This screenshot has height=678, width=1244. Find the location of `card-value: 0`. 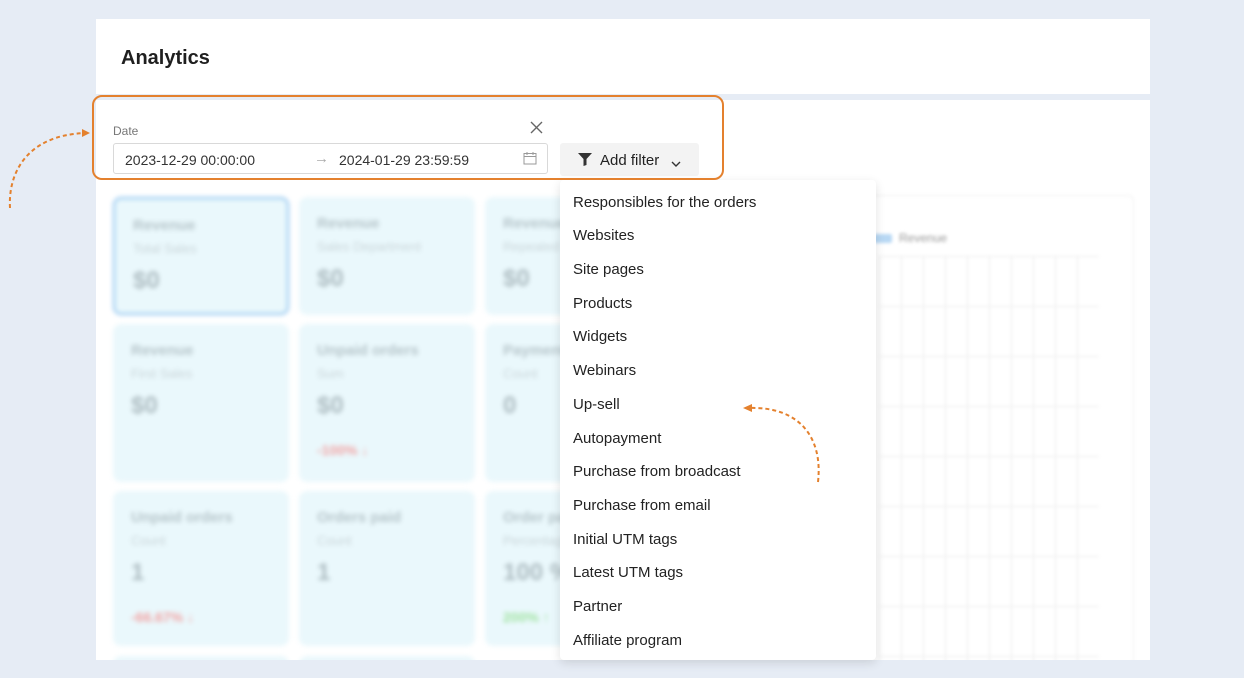

card-value: 0 is located at coordinates (510, 405).